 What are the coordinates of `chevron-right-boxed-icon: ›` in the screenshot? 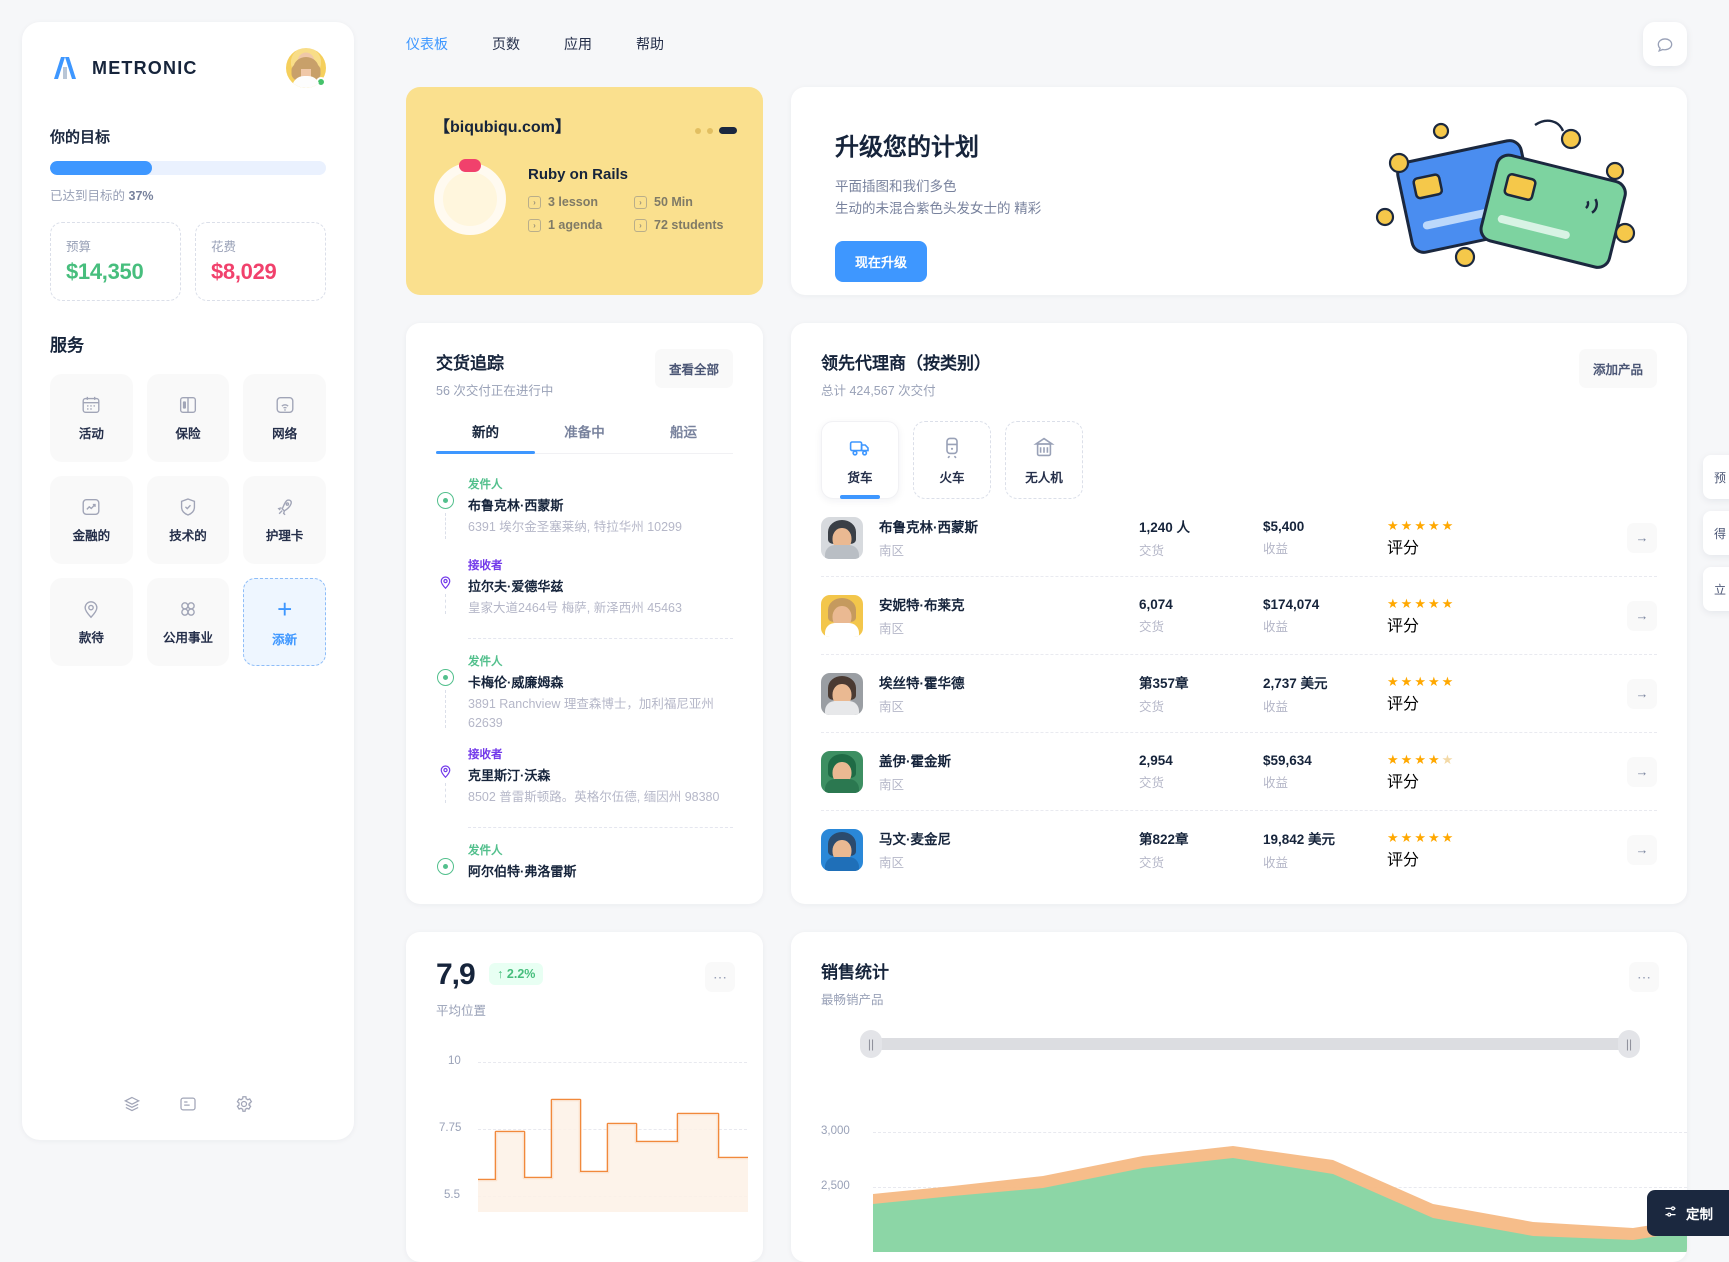 It's located at (640, 225).